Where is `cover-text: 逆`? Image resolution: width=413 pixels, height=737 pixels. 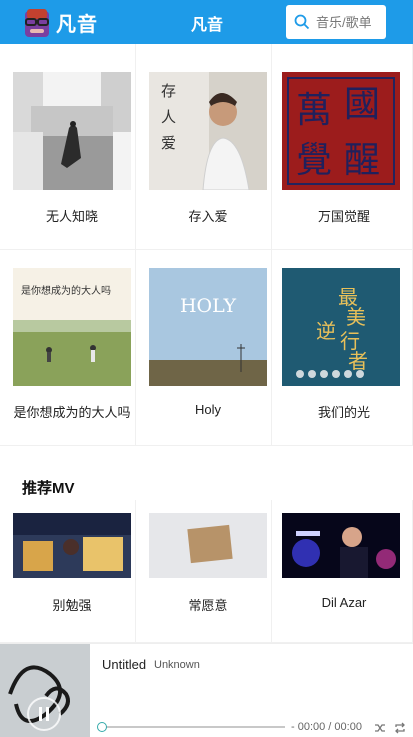
cover-text: 逆 is located at coordinates (326, 331).